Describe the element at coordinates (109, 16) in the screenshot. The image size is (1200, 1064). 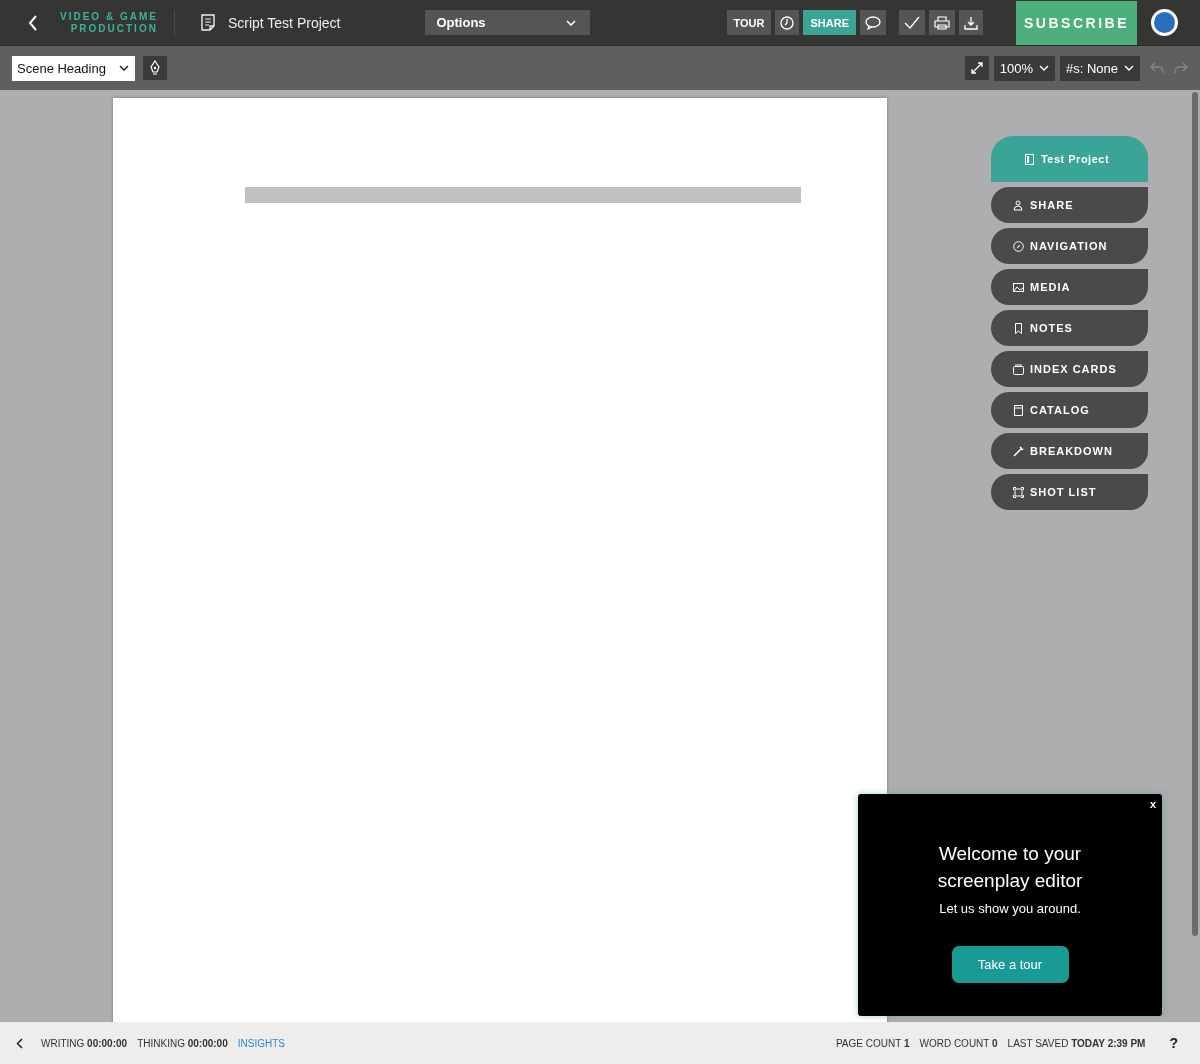
I see `brand-text: VIDEO & GAME` at that location.